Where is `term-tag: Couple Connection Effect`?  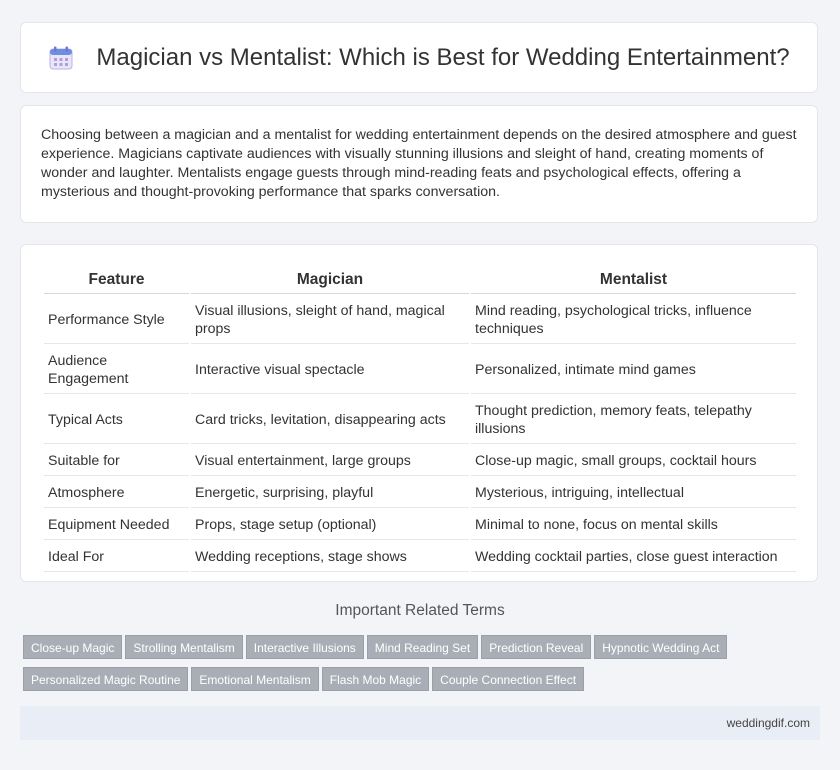 term-tag: Couple Connection Effect is located at coordinates (508, 679).